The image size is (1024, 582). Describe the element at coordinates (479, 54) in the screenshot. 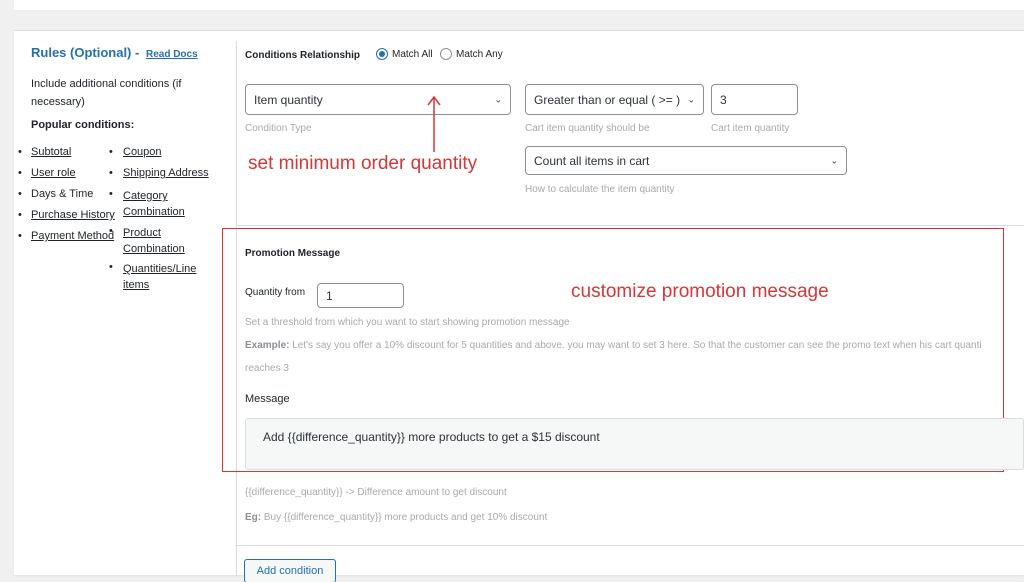

I see `match-any-label: Match Any` at that location.